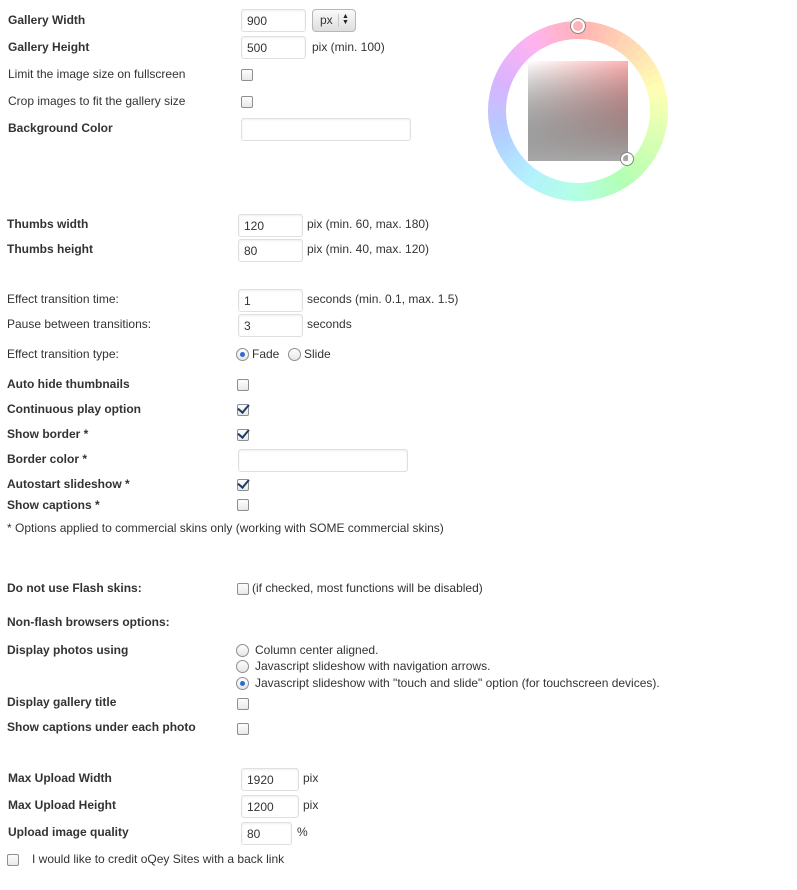 The image size is (797, 890). What do you see at coordinates (97, 74) in the screenshot?
I see `limit-size-label: Limit the image size on fullscreen` at bounding box center [97, 74].